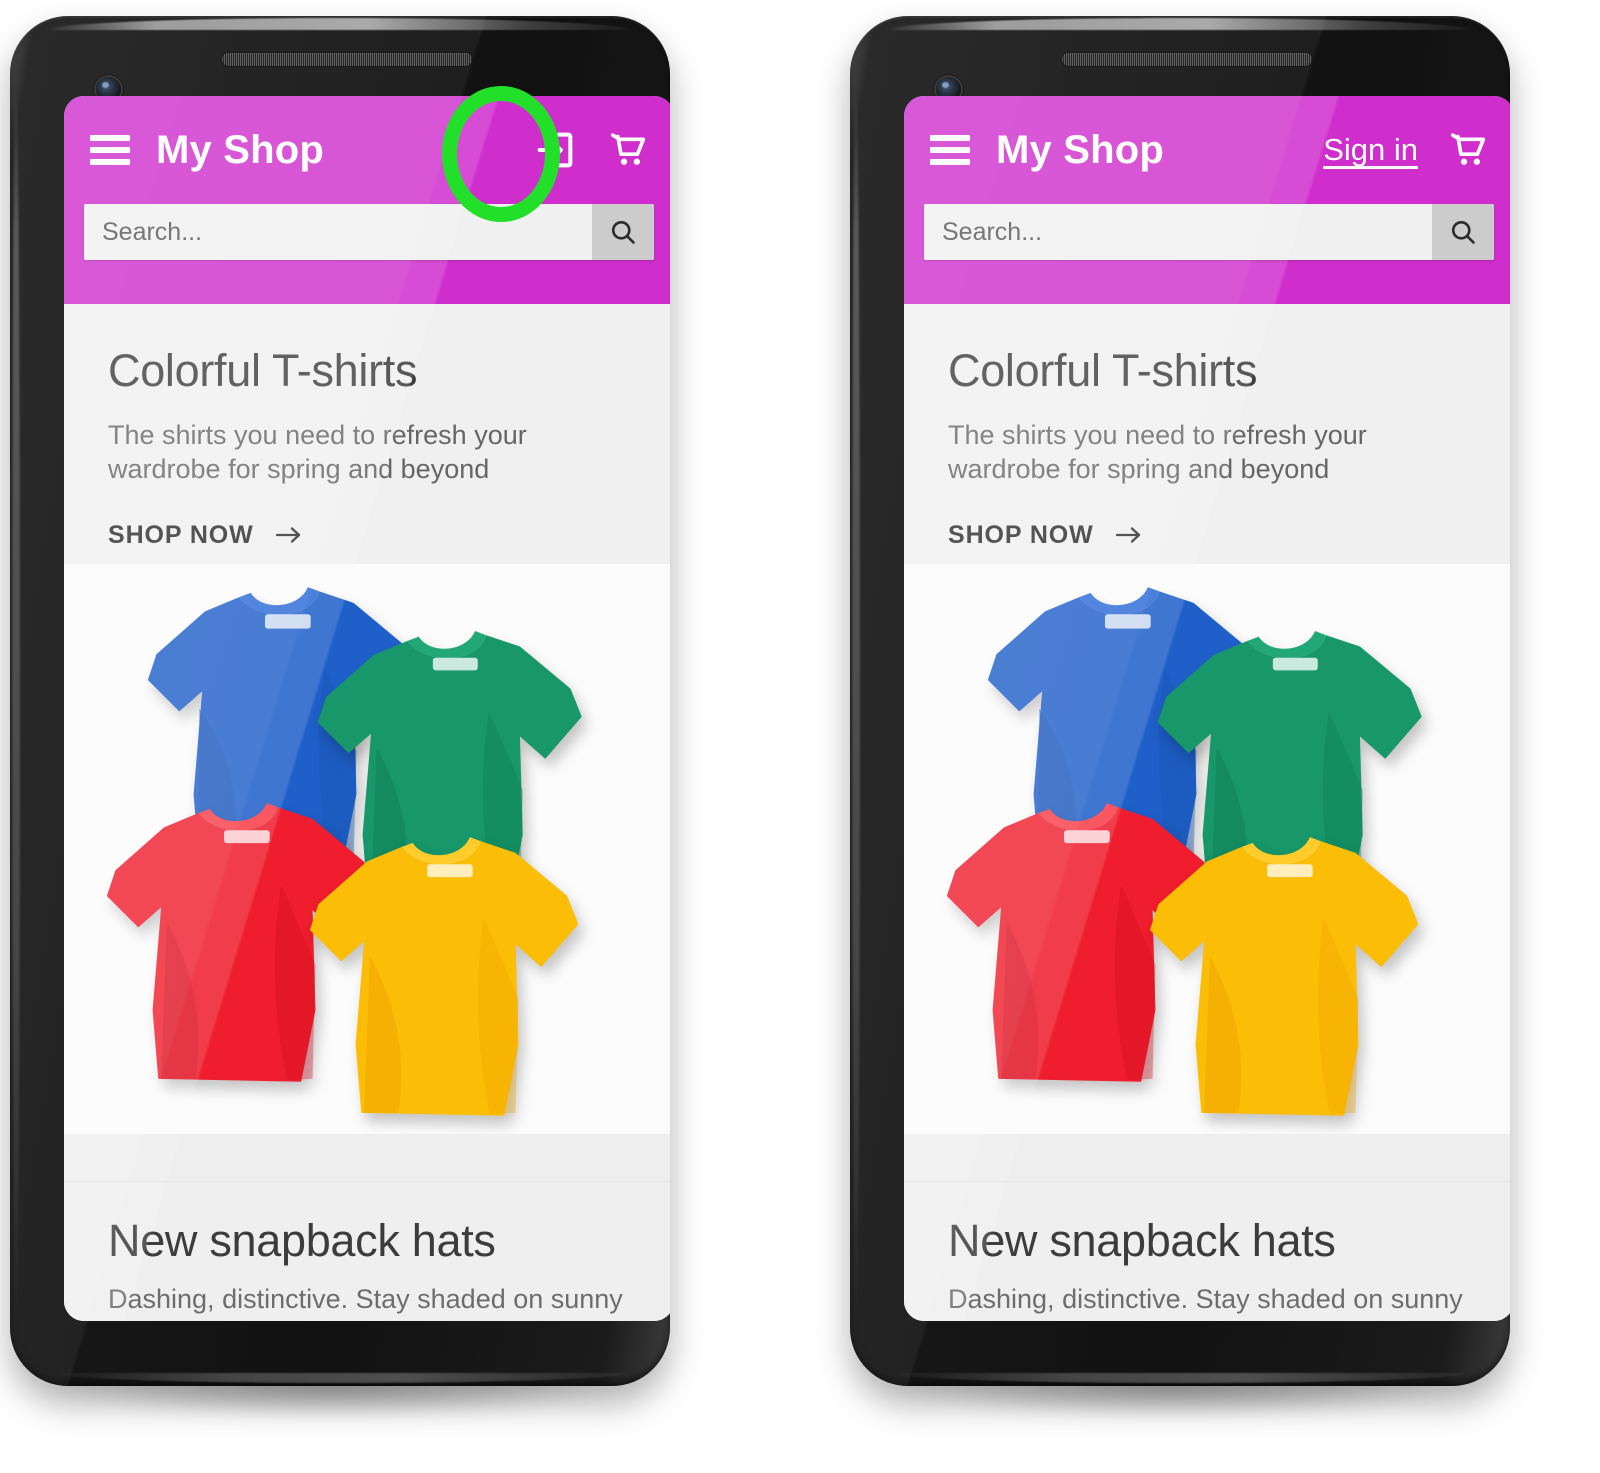 The width and height of the screenshot is (1600, 1473). What do you see at coordinates (1370, 150) in the screenshot?
I see `sign-in-link: Sign in` at bounding box center [1370, 150].